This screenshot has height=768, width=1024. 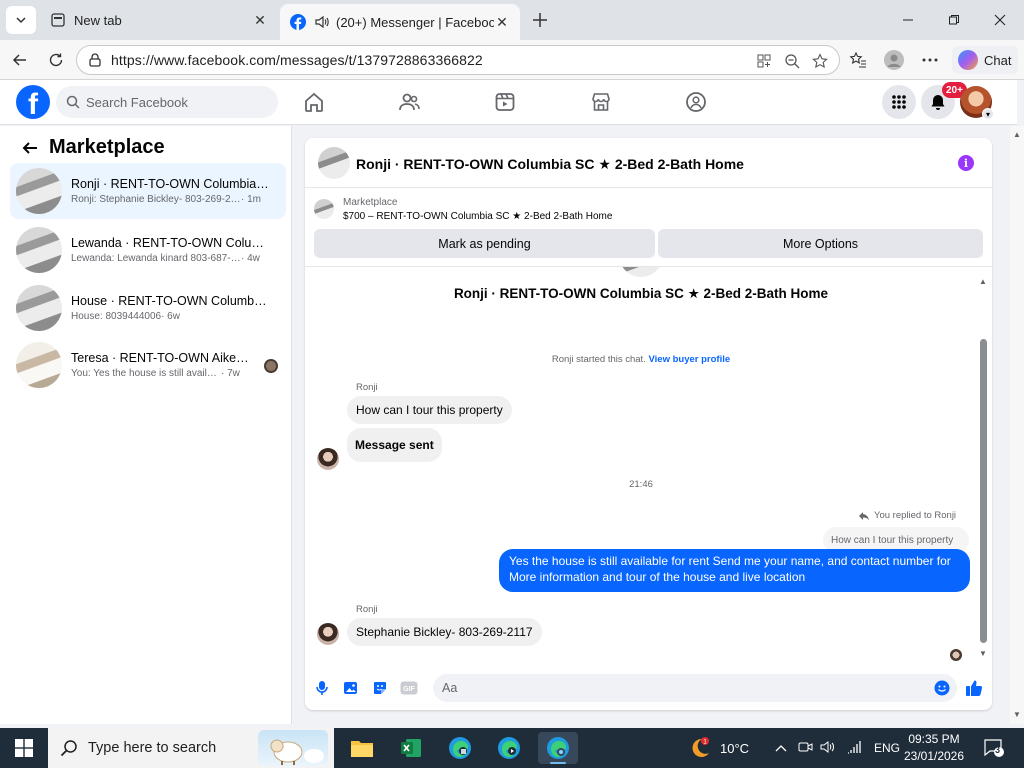 I want to click on info-icon: i, so click(x=966, y=163).